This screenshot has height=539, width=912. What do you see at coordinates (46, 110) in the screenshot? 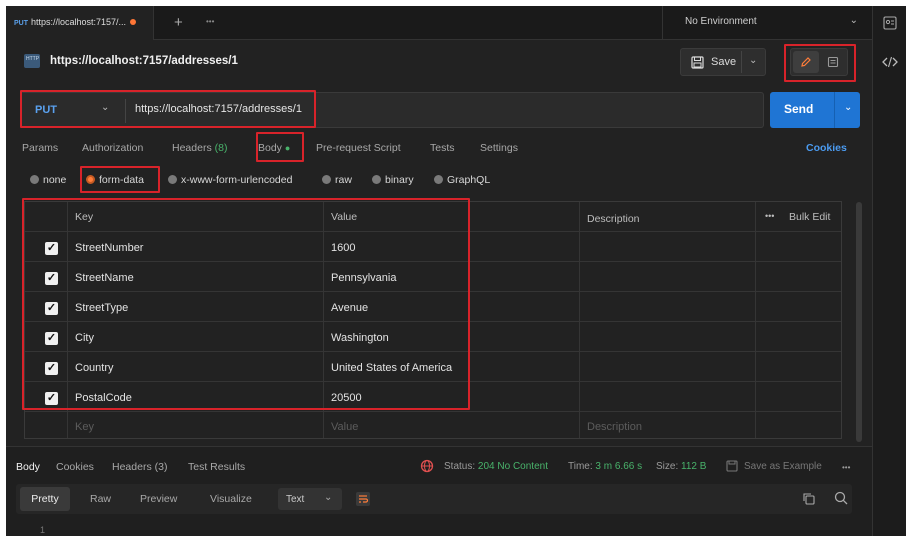
I see `method-selector: PUT` at bounding box center [46, 110].